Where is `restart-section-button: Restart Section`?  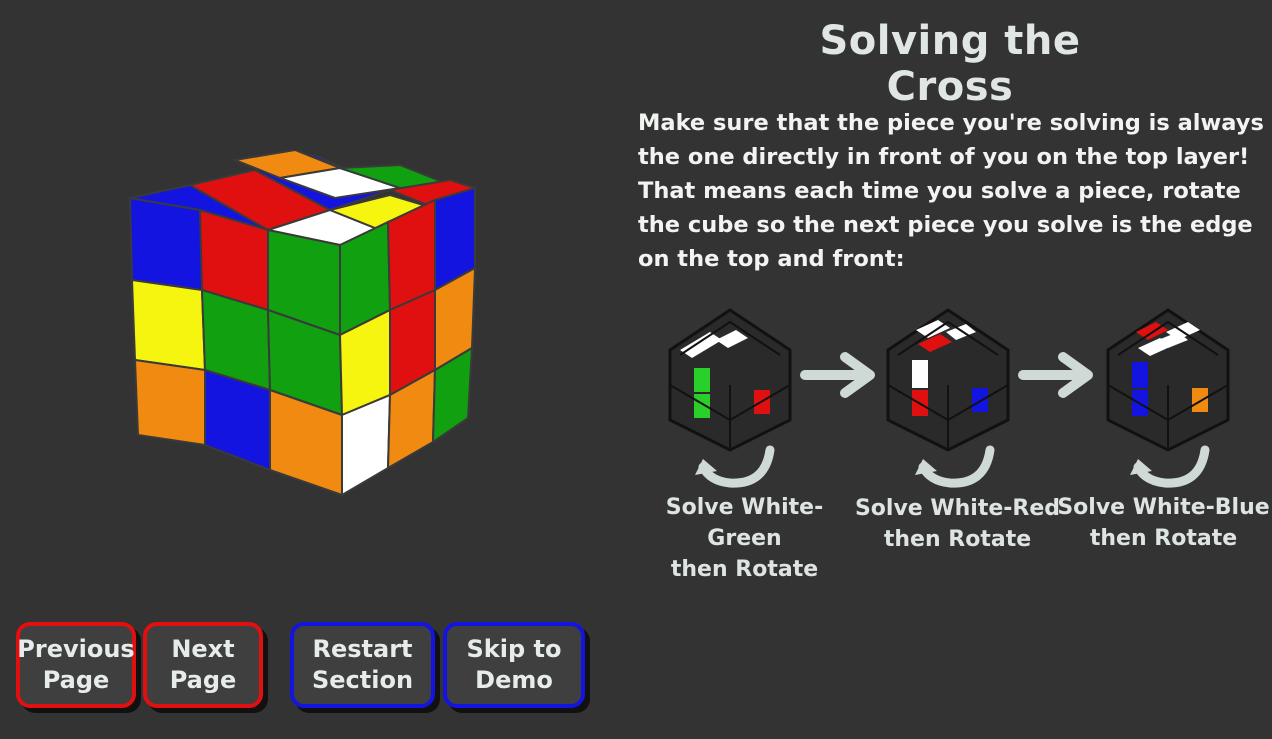 restart-section-button: Restart Section is located at coordinates (362, 665).